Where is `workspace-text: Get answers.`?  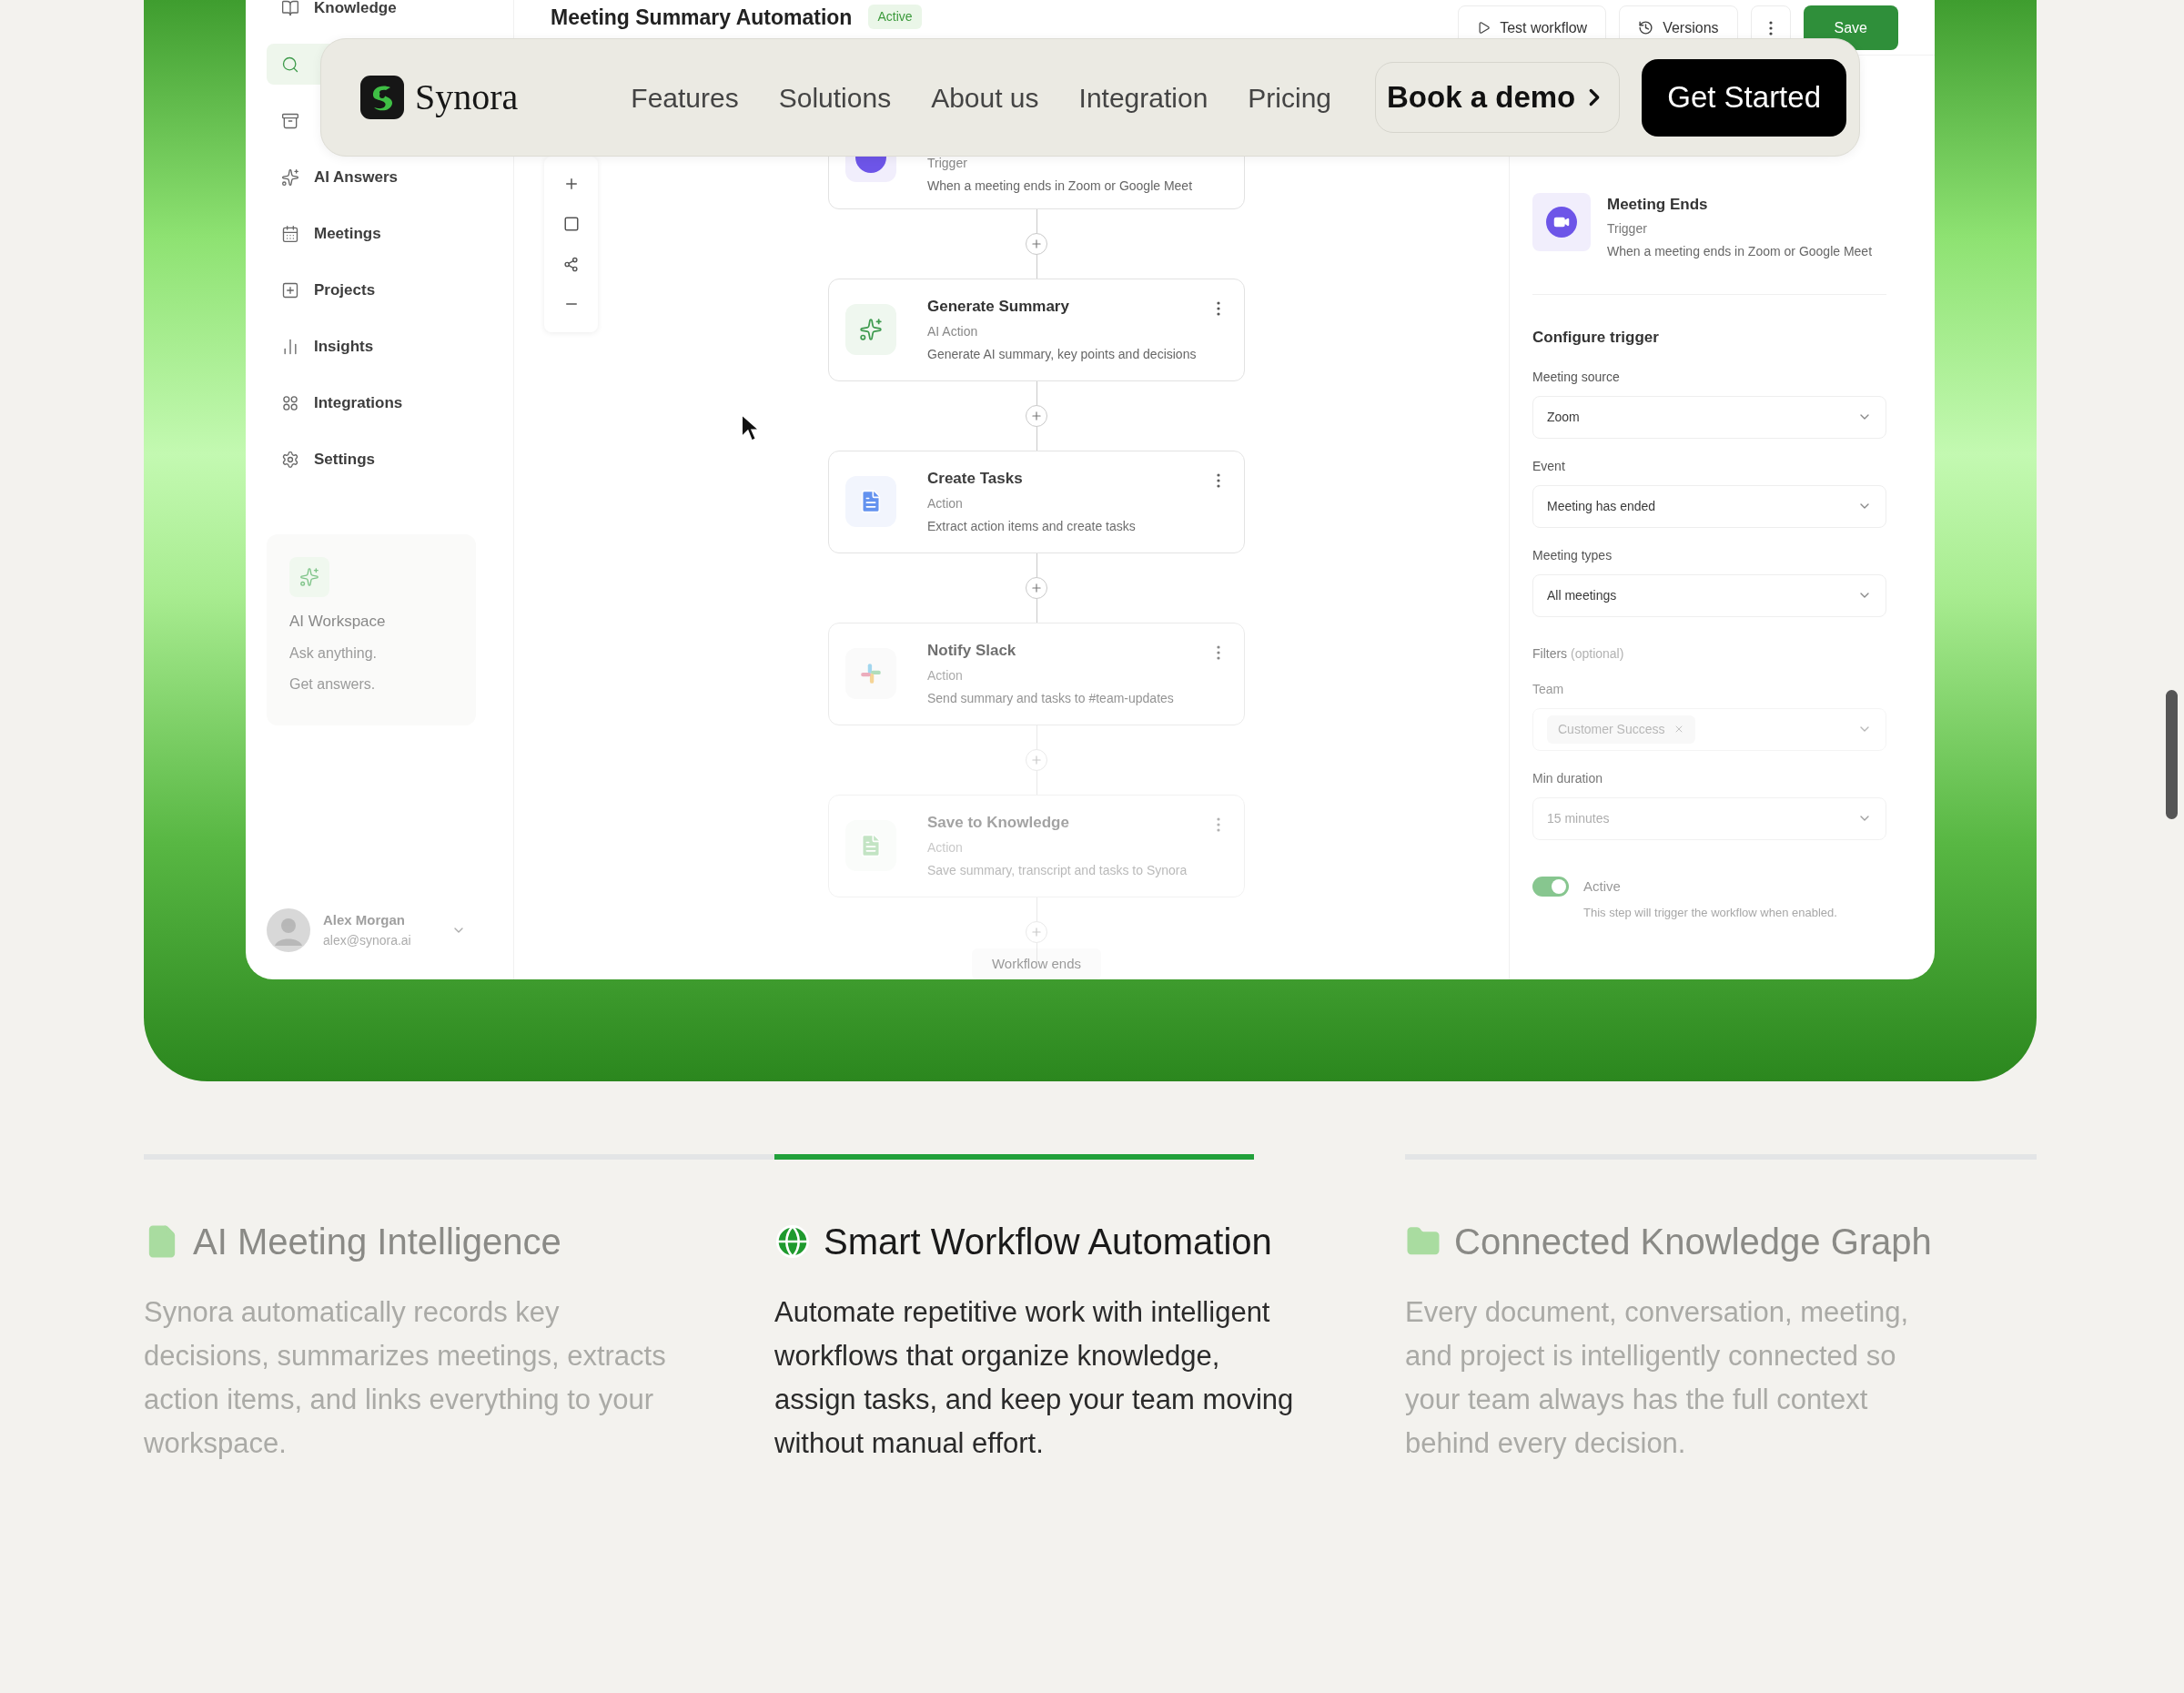 workspace-text: Get answers. is located at coordinates (333, 684).